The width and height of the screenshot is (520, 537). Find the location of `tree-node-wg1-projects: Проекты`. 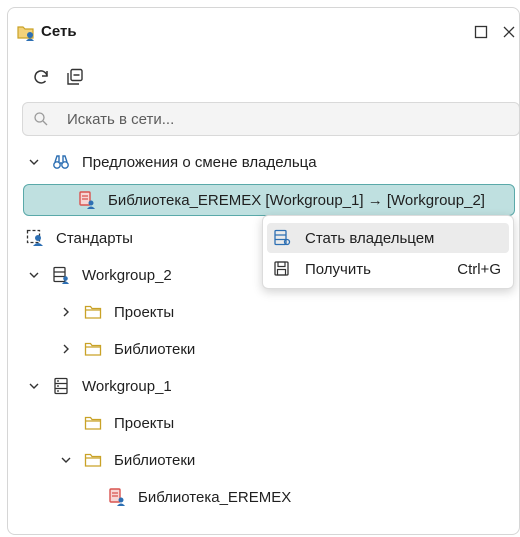

tree-node-wg1-projects: Проекты is located at coordinates (129, 423).